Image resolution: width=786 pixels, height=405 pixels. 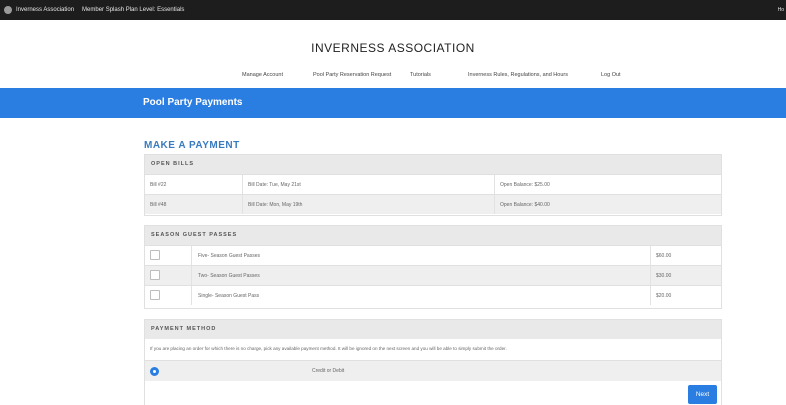 What do you see at coordinates (133, 10) in the screenshot?
I see `membership-plan-link: Member Splash Plan Level: Essentials` at bounding box center [133, 10].